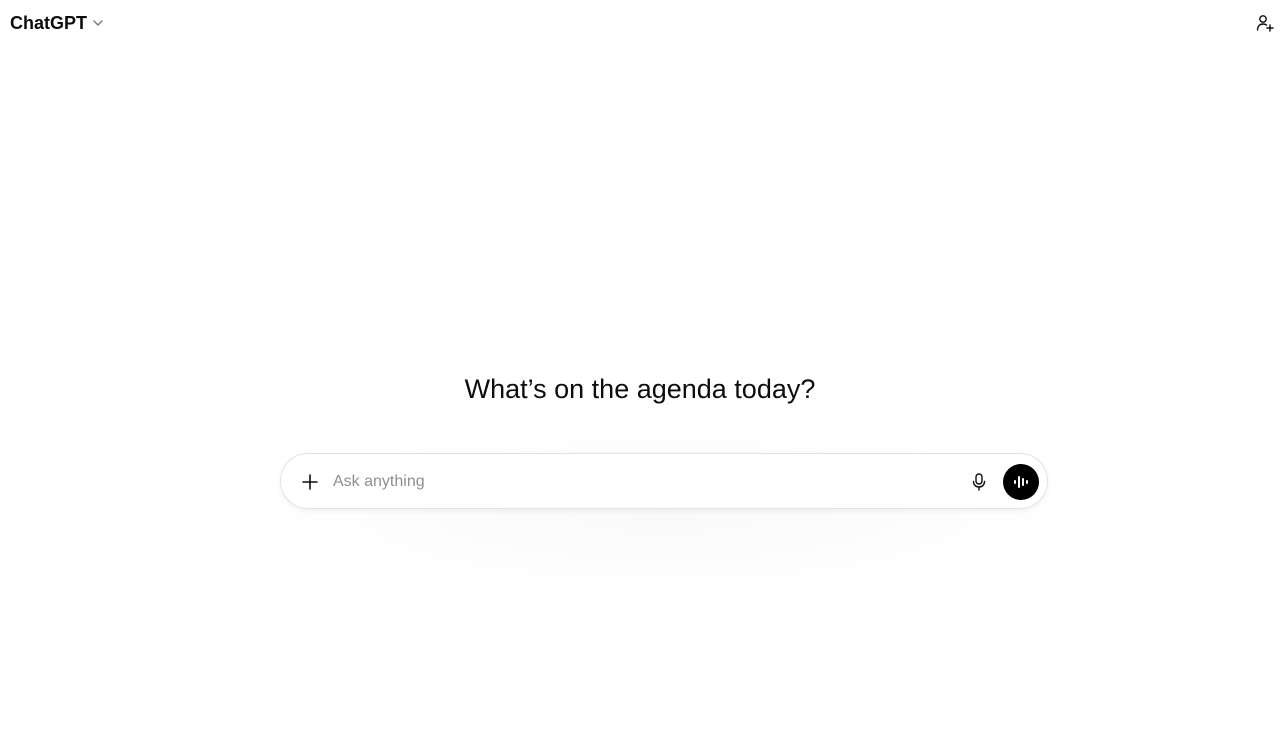 This screenshot has width=1280, height=738. I want to click on prompt-composer, so click(664, 481).